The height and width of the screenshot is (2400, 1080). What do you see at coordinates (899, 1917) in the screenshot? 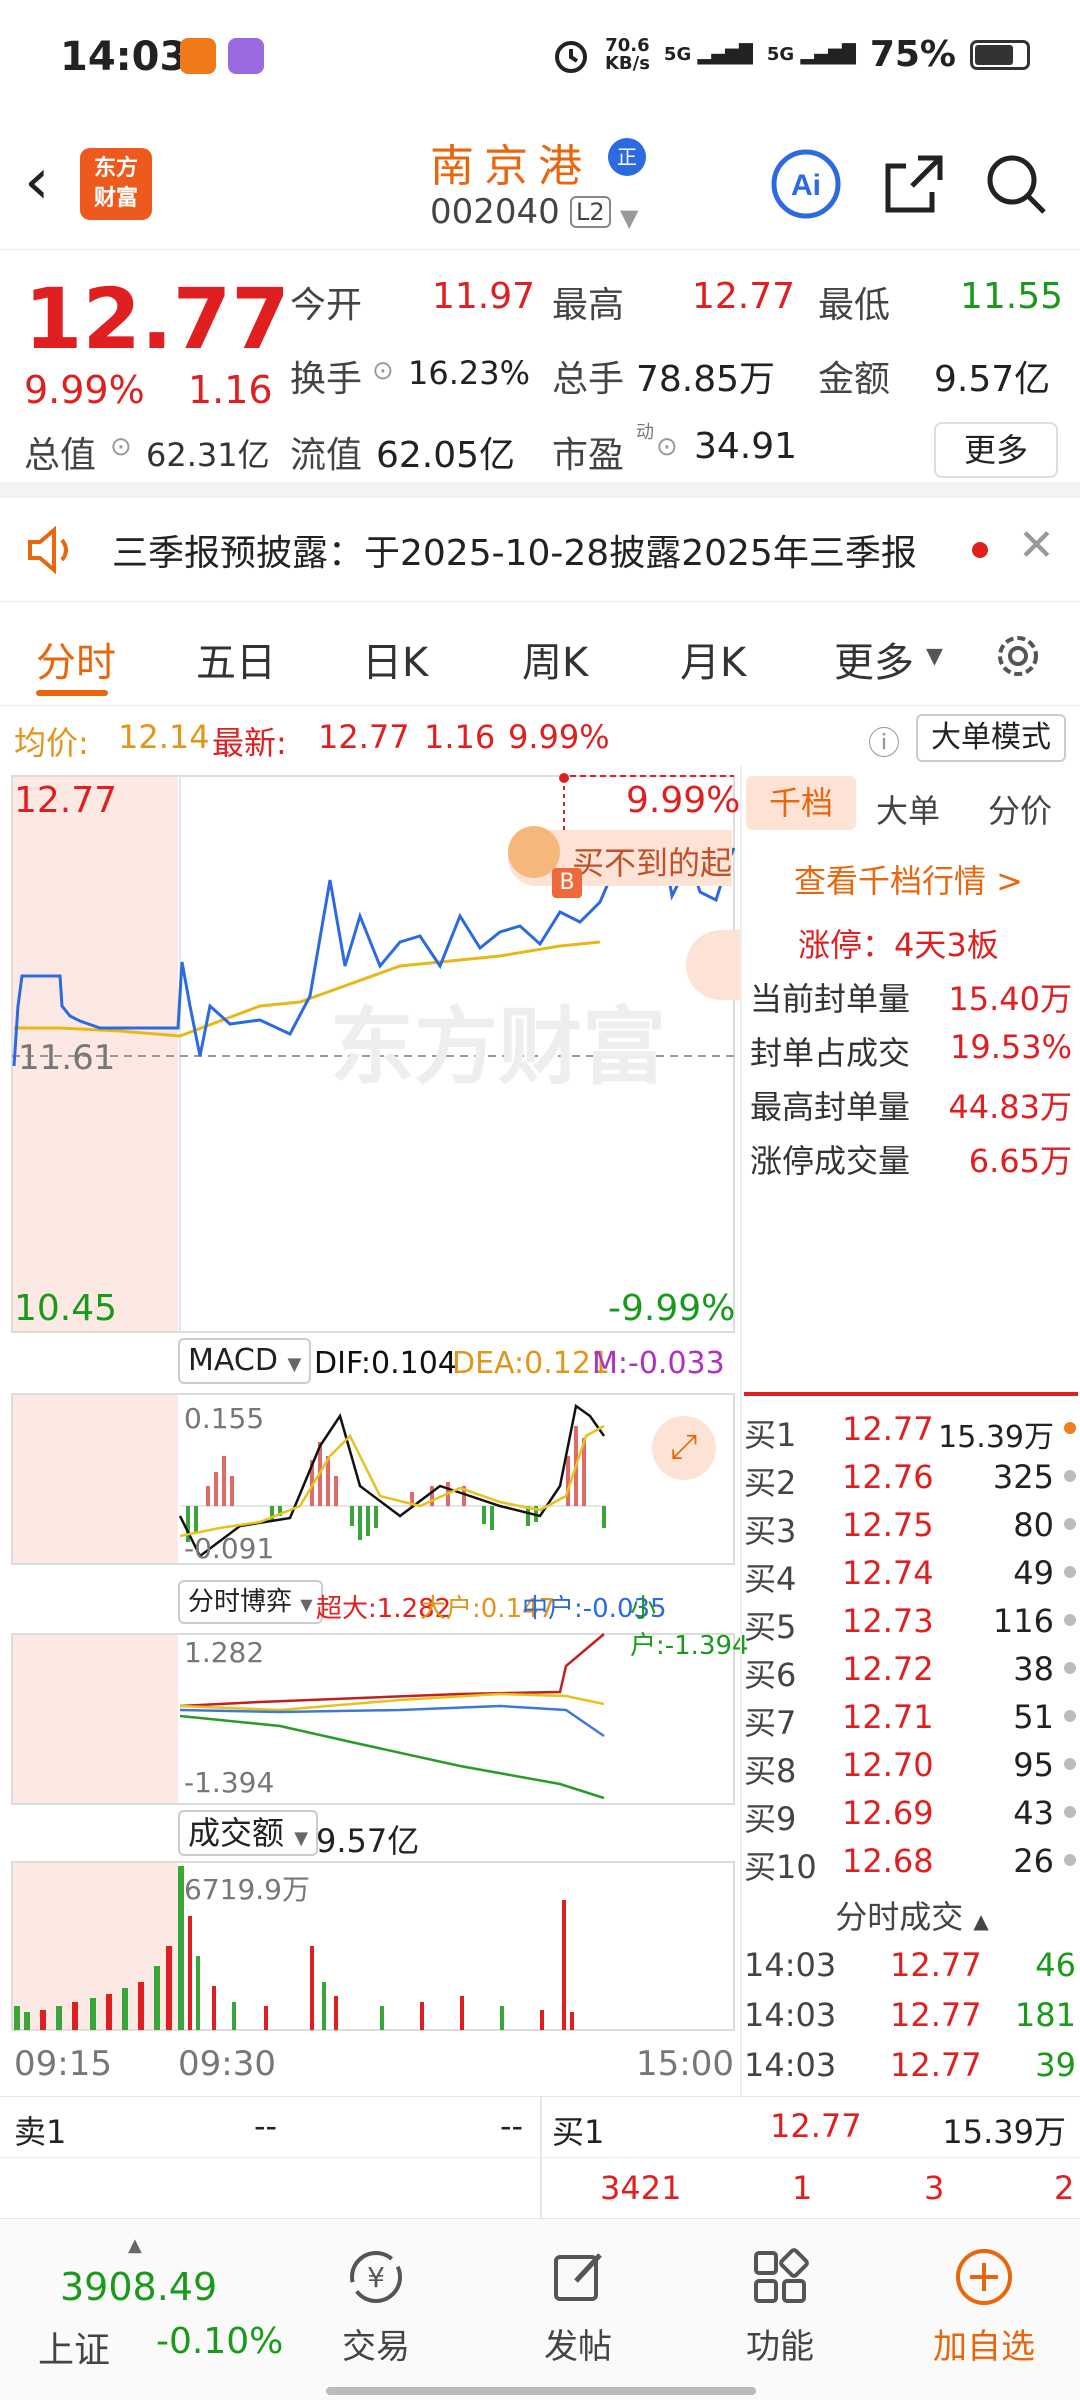
I see `trades-title: 分时成交` at bounding box center [899, 1917].